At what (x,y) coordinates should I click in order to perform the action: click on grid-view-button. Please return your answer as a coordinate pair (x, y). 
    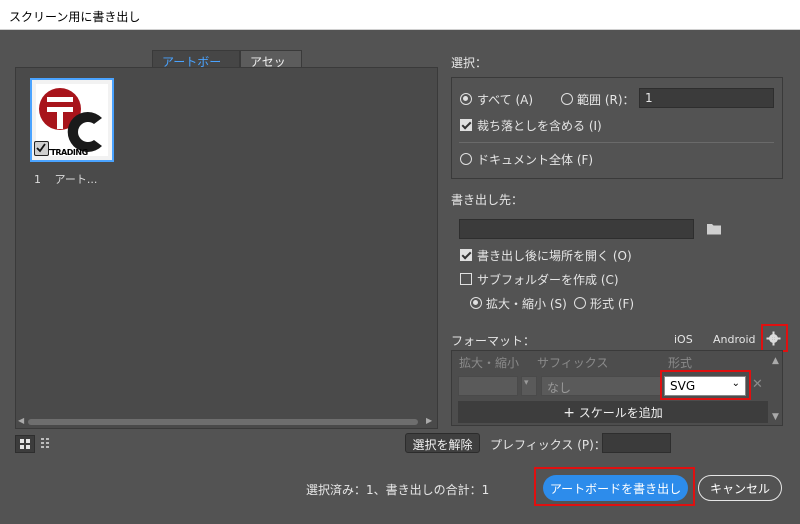
    Looking at the image, I should click on (25, 444).